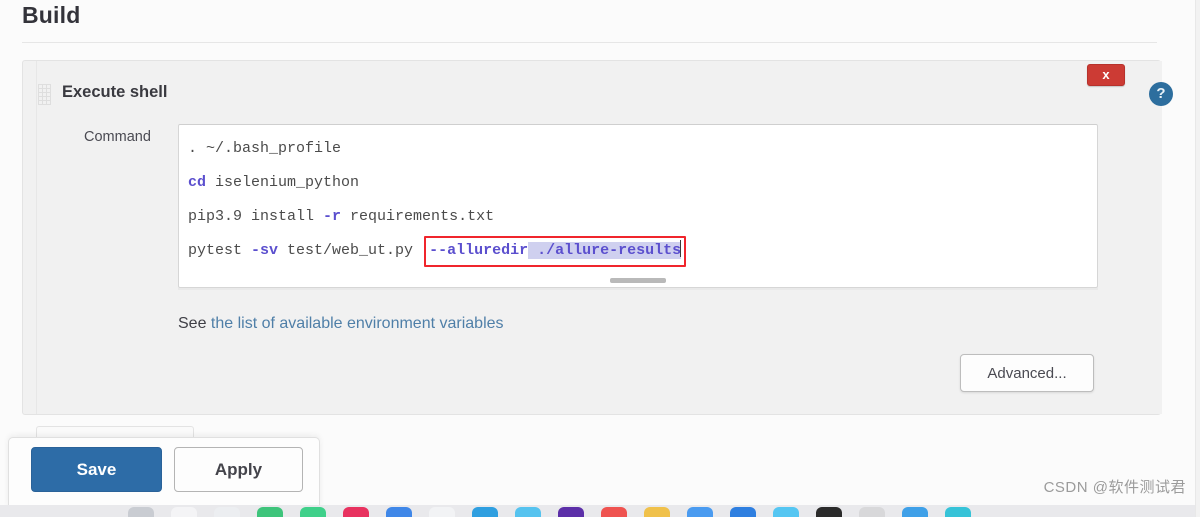 Image resolution: width=1200 pixels, height=517 pixels. What do you see at coordinates (265, 148) in the screenshot?
I see `command-line-1: . ~/.bash_profile` at bounding box center [265, 148].